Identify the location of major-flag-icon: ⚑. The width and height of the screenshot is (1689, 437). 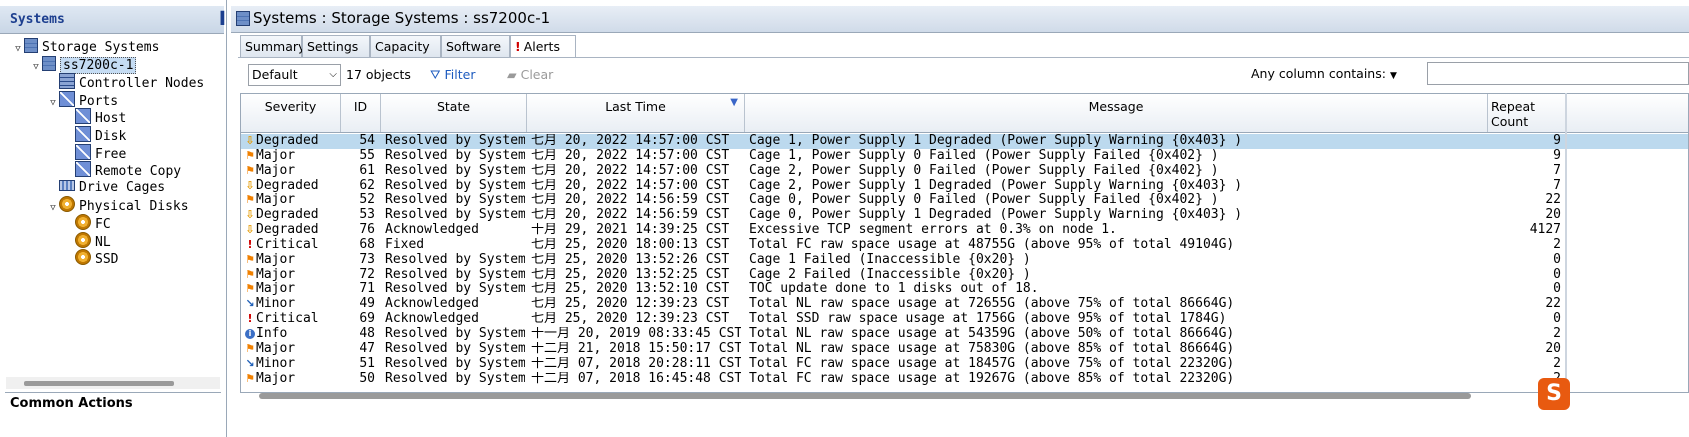
(250, 378).